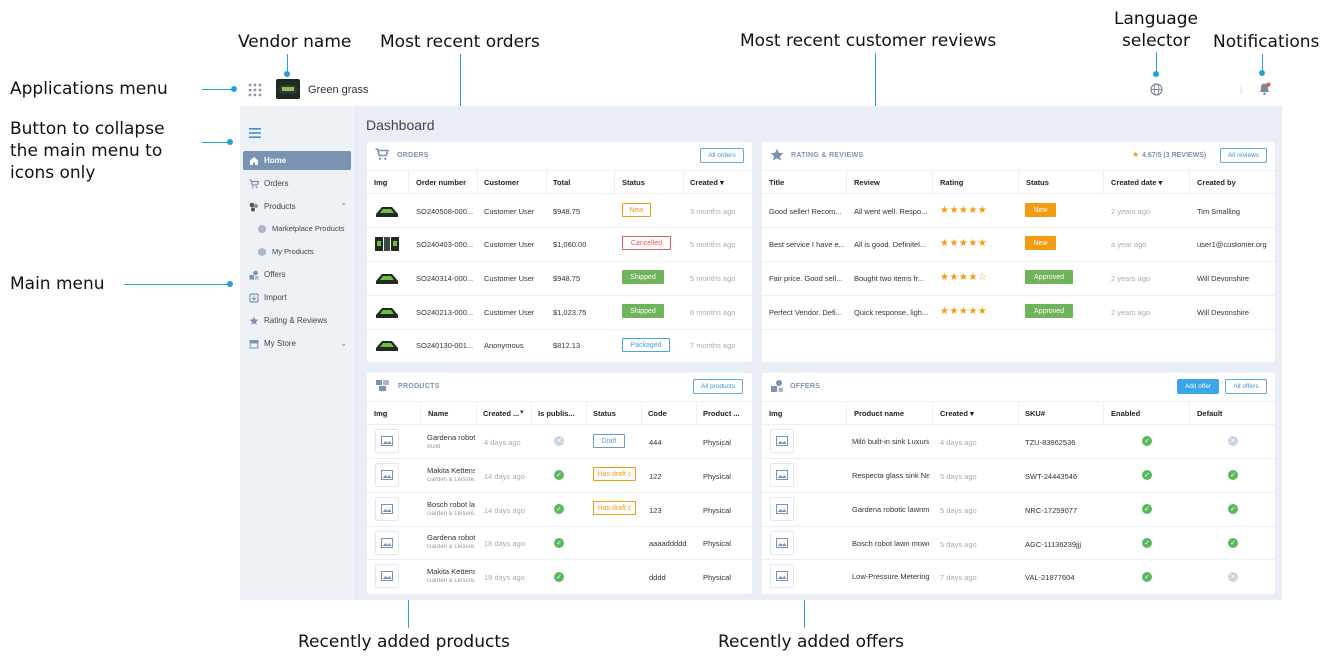  I want to click on add-offer-button: Add offer, so click(1198, 386).